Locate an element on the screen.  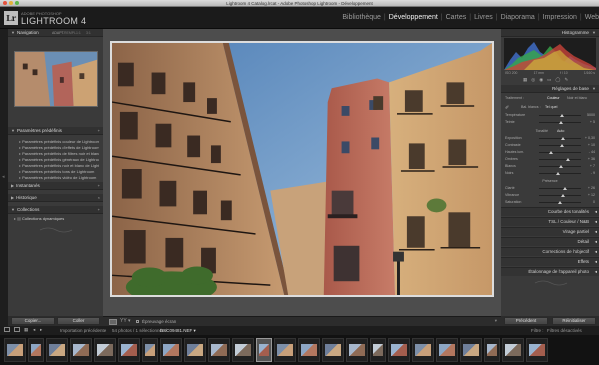
slider-value: + 5 is located at coordinates (592, 122).